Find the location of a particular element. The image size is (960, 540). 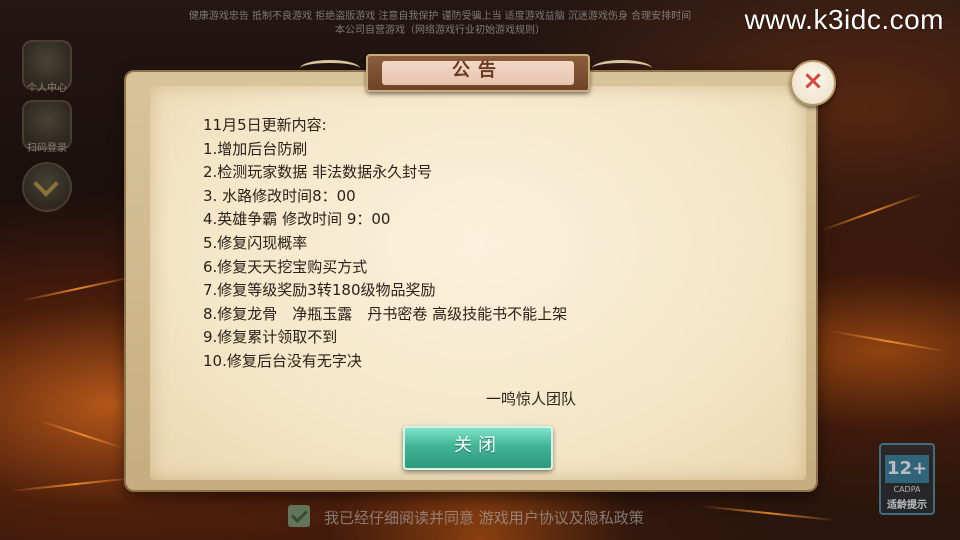

announcement-item: 5.修复闪现概率 is located at coordinates (255, 242).